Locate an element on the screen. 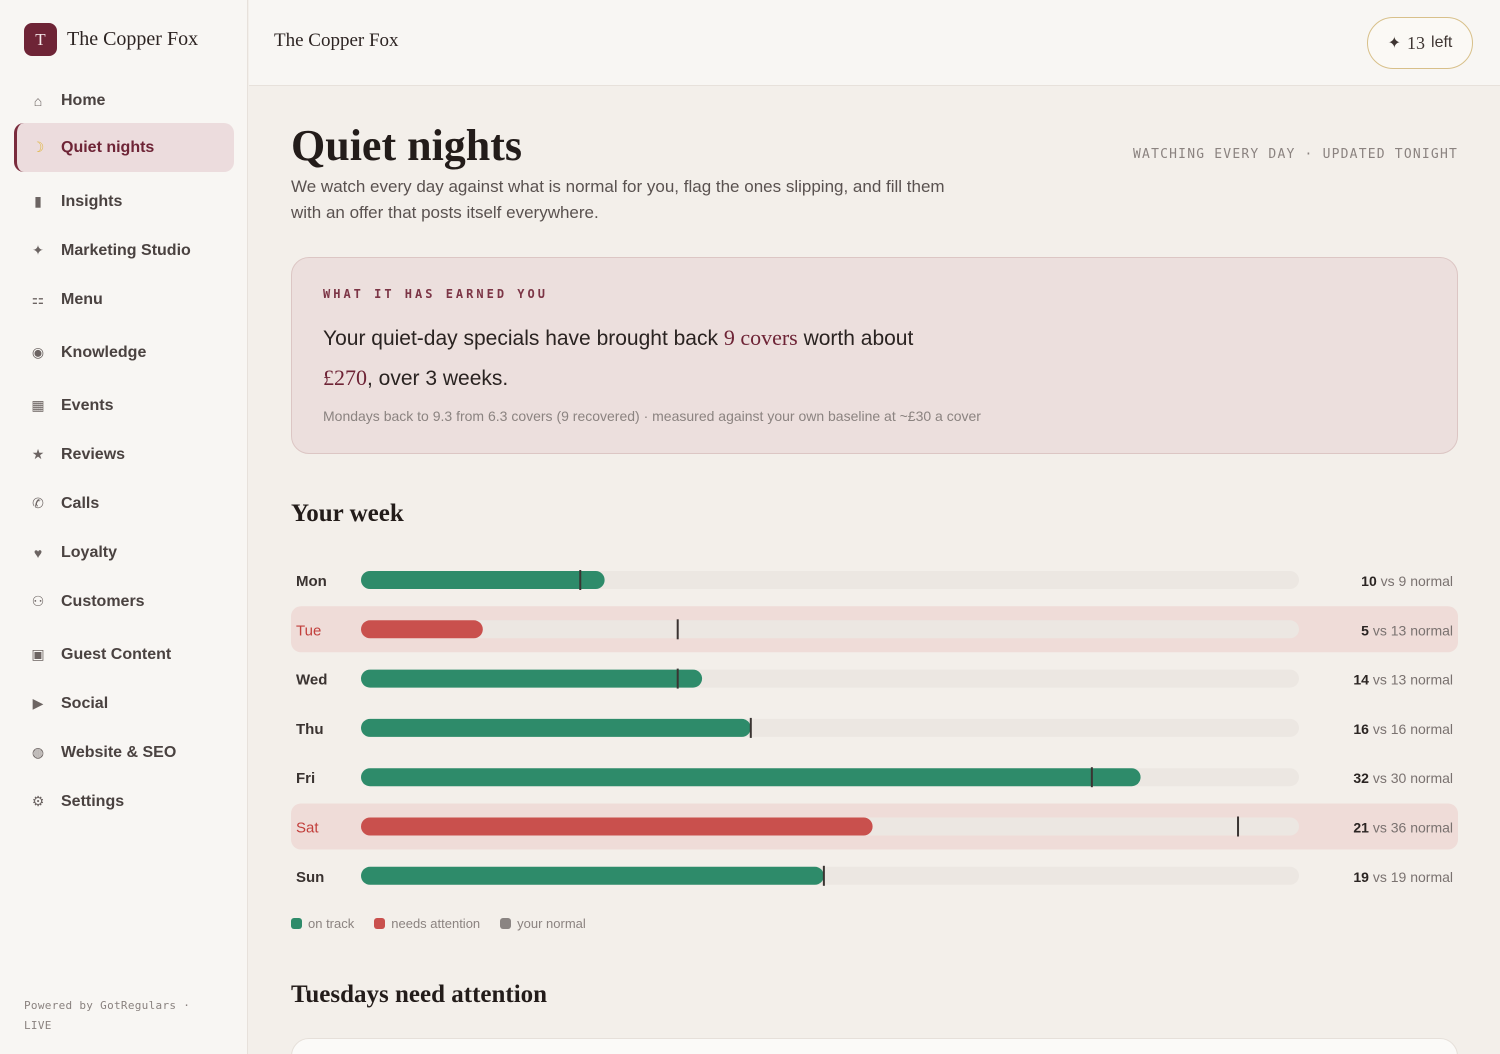  sidebar-item-customers: ⚇ Customers is located at coordinates (124, 601).